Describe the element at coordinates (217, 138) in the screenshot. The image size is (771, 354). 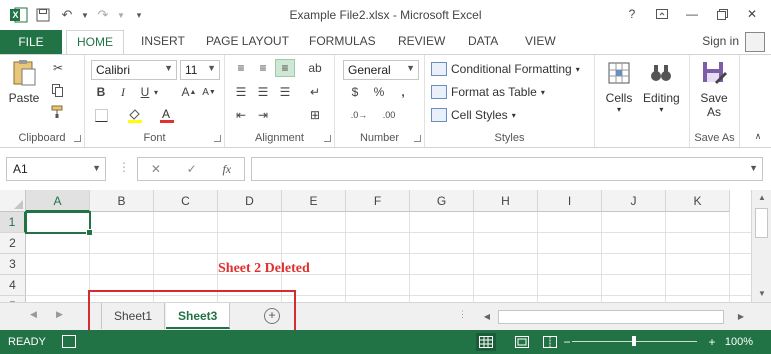
I see `font-launcher-icon` at that location.